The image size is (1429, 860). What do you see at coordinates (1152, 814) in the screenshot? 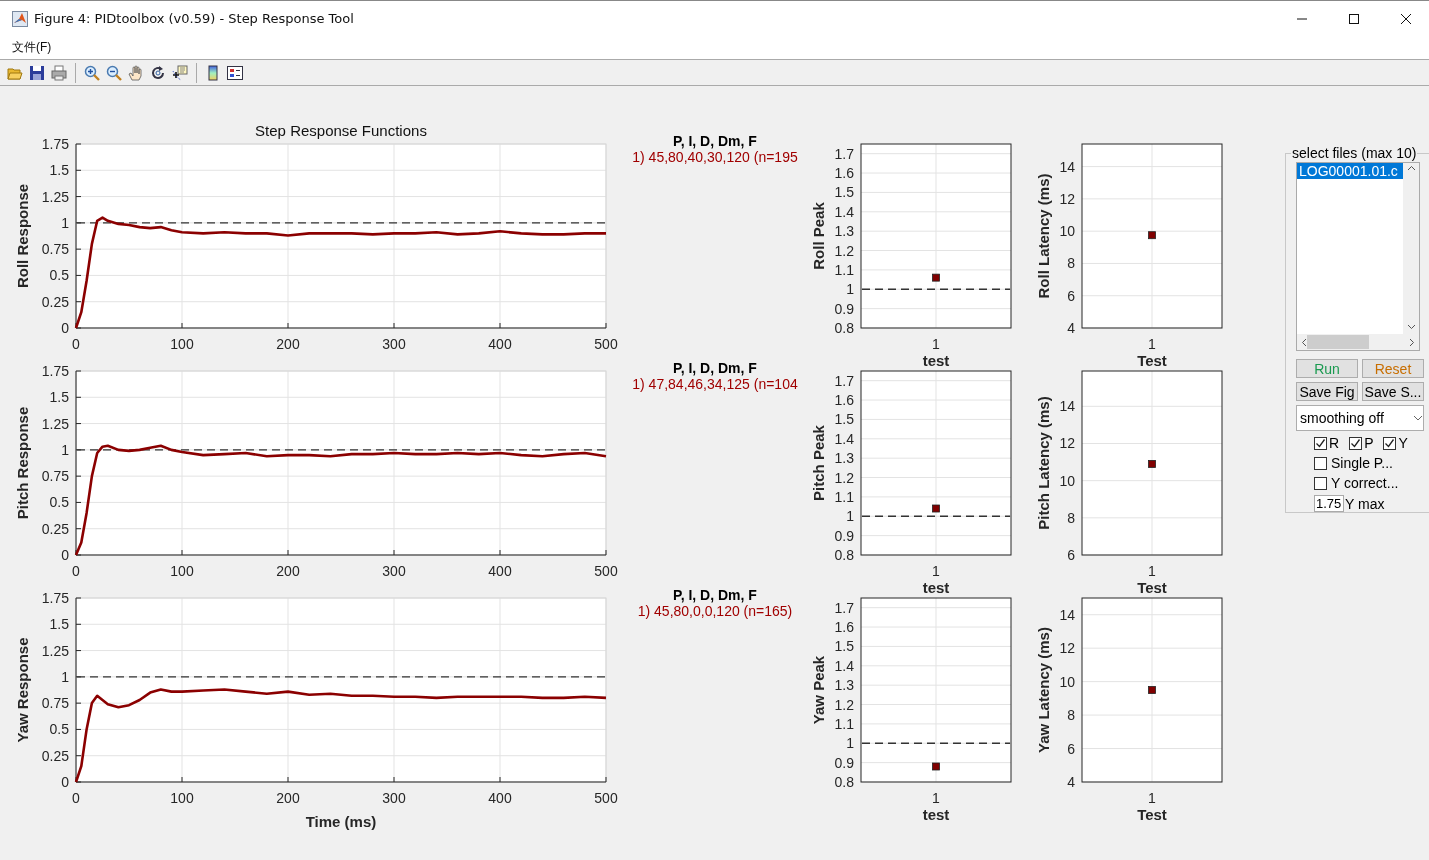
I see `axis-title: Test` at bounding box center [1152, 814].